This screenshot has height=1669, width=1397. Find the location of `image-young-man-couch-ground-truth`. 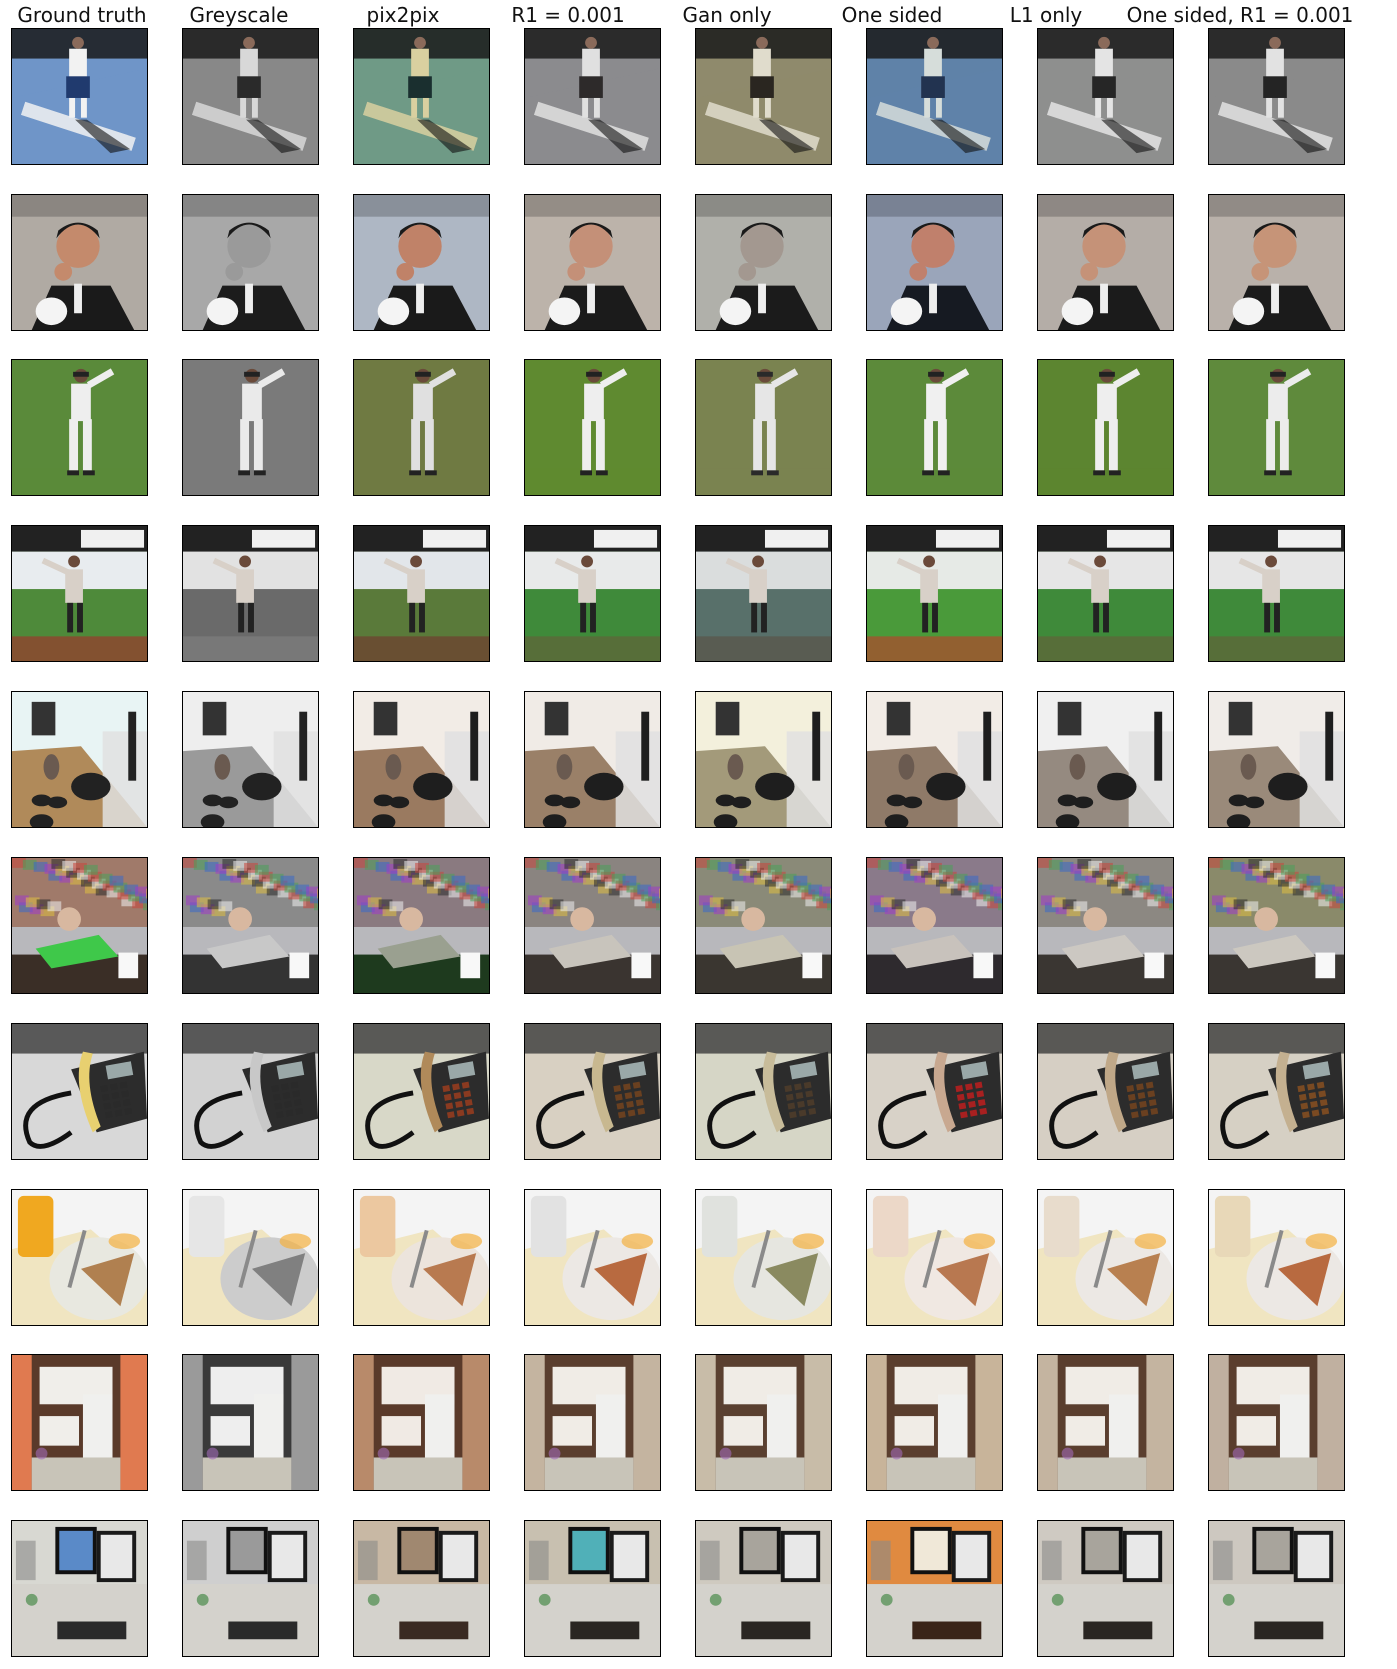

image-young-man-couch-ground-truth is located at coordinates (79, 925).